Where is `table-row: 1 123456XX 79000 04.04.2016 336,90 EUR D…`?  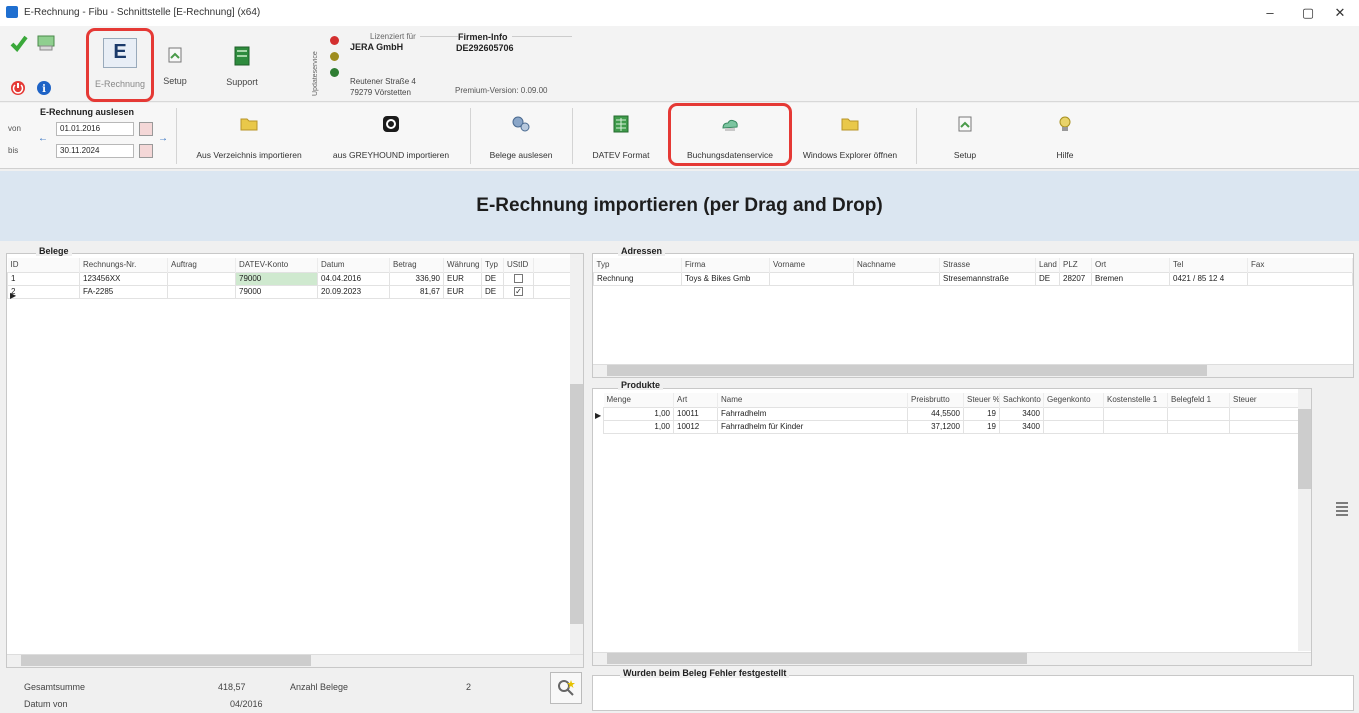
table-row: 1 123456XX 79000 04.04.2016 336,90 EUR D… is located at coordinates (295, 278).